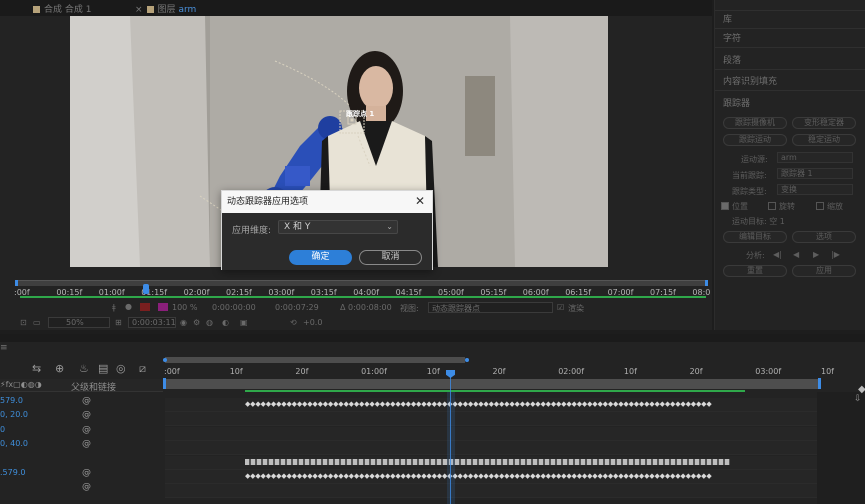 This screenshot has width=865, height=504. What do you see at coordinates (338, 227) in the screenshot?
I see `apply-dimensions-select: X 和 Y ⌄` at bounding box center [338, 227].